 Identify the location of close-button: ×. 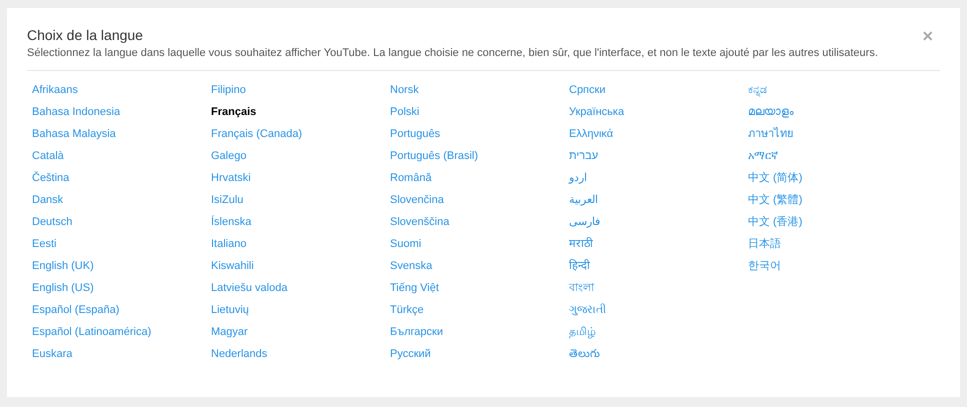
(927, 36).